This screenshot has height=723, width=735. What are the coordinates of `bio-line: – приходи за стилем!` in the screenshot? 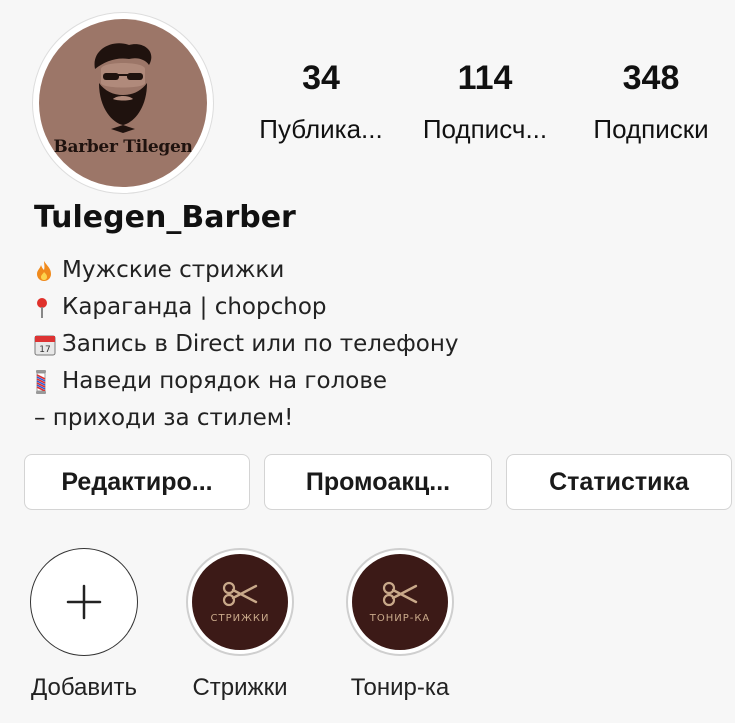 It's located at (246, 418).